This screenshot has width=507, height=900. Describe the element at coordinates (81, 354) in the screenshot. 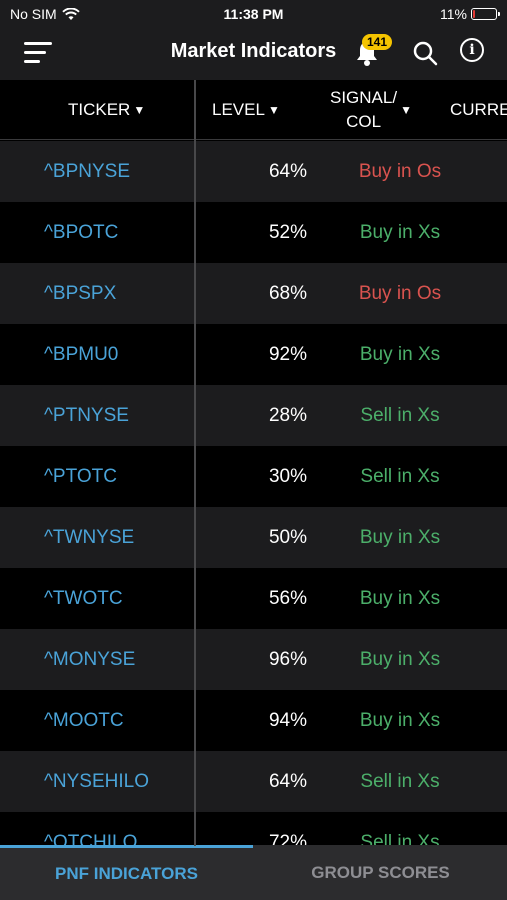

I see `ticker-cell: ^BPMU0` at that location.